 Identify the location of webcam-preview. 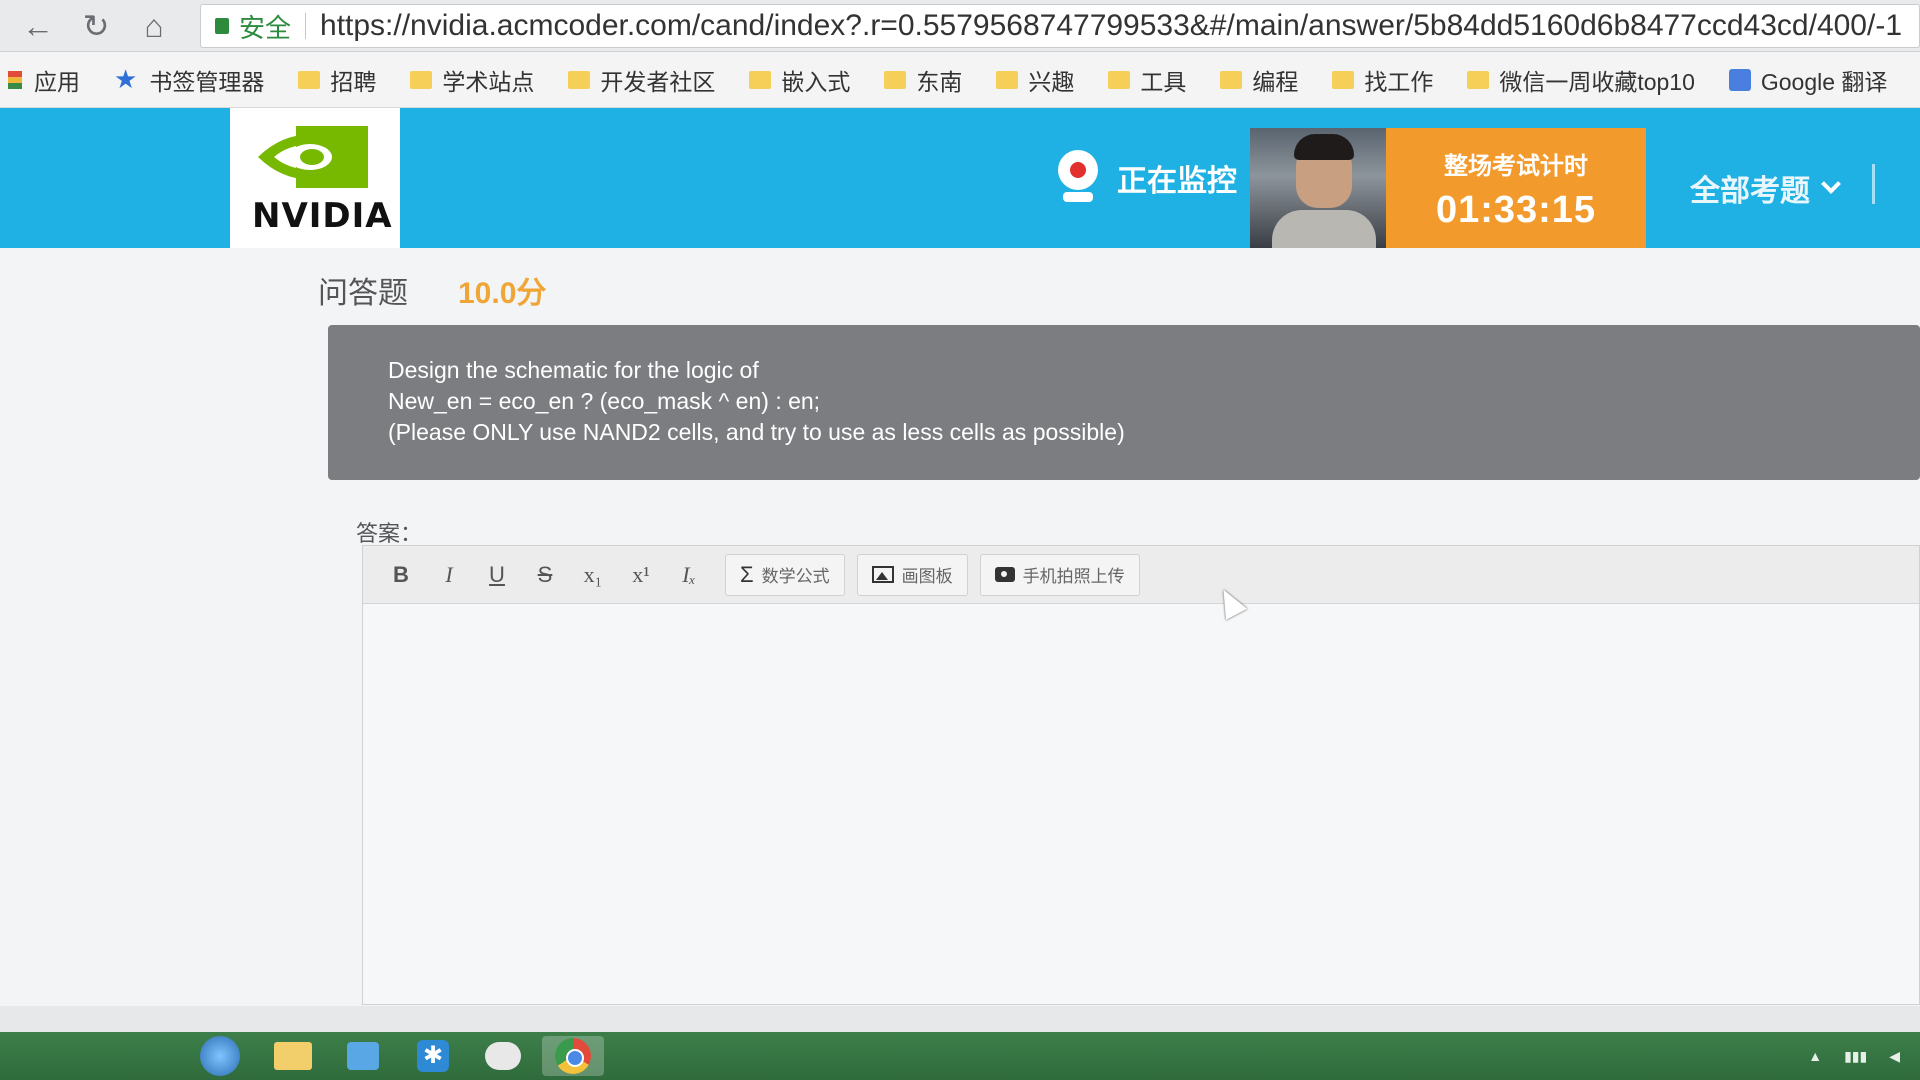
(1318, 188).